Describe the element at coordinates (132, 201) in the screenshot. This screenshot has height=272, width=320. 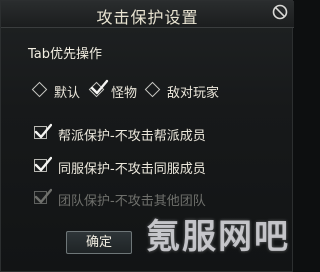
I see `team-protection-label: 团队保护-不攻击其他团队` at that location.